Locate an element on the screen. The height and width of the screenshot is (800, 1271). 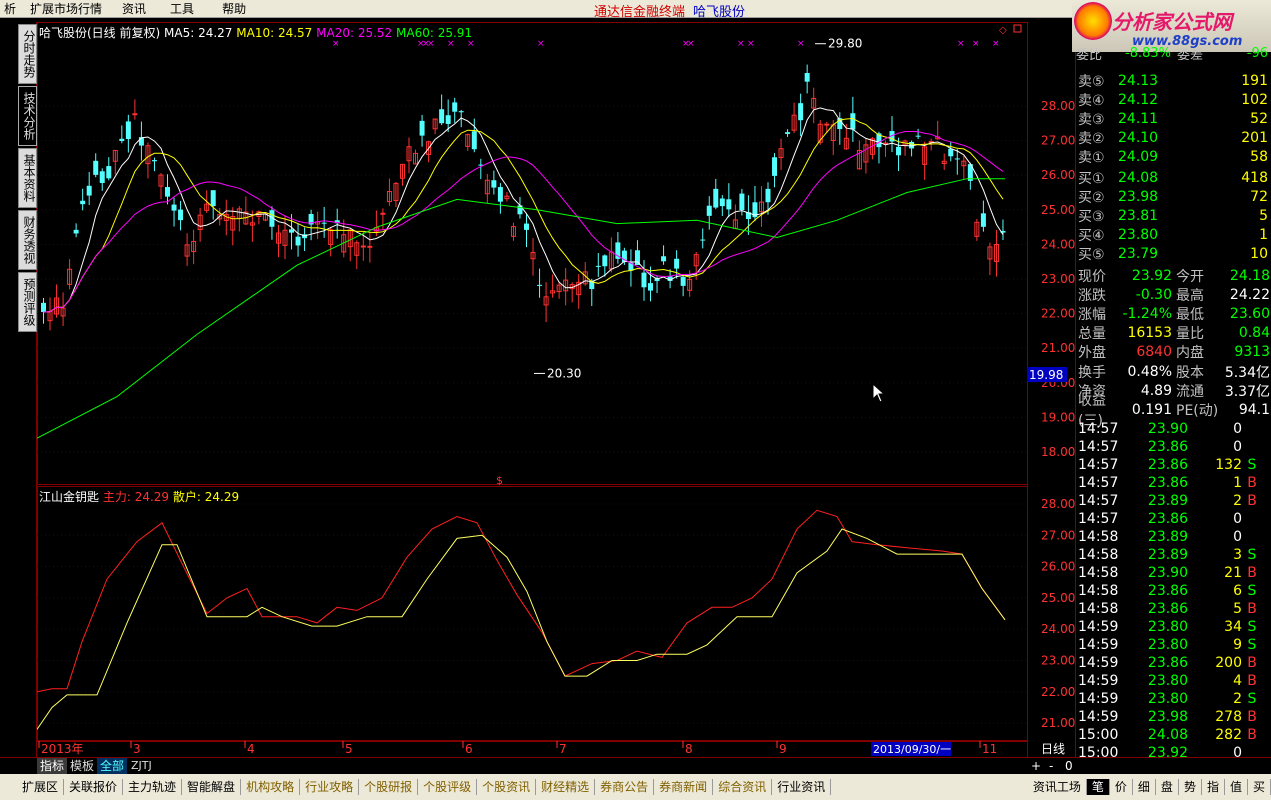
zjtj-tab: ZJTJ is located at coordinates (141, 766).